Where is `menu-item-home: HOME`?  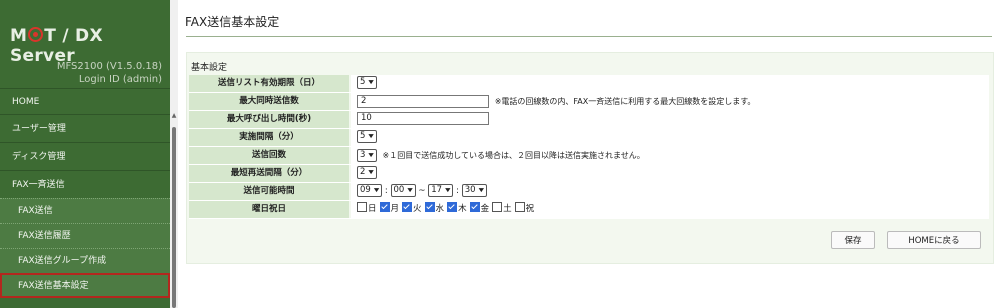
menu-item-home: HOME is located at coordinates (85, 101).